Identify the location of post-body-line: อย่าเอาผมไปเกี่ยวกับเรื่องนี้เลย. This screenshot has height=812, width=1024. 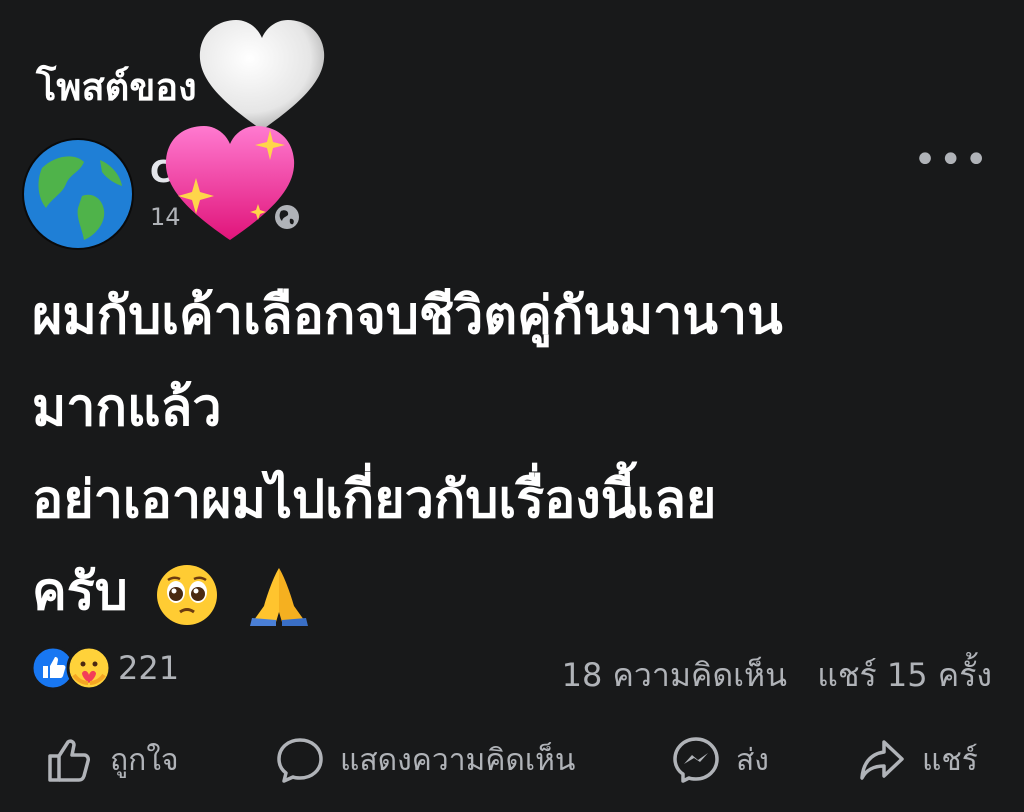
(374, 500).